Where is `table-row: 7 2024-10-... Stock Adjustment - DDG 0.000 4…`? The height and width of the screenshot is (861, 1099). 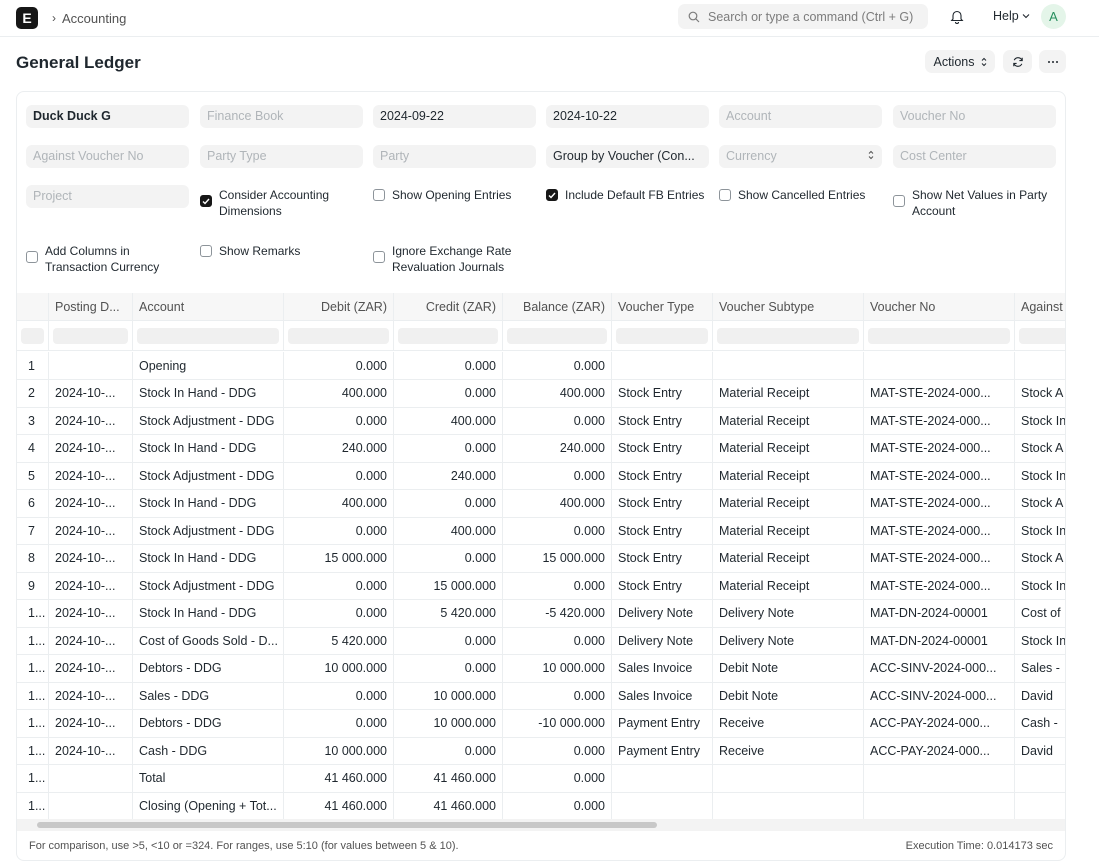 table-row: 7 2024-10-... Stock Adjustment - DDG 0.000 4… is located at coordinates (541, 531).